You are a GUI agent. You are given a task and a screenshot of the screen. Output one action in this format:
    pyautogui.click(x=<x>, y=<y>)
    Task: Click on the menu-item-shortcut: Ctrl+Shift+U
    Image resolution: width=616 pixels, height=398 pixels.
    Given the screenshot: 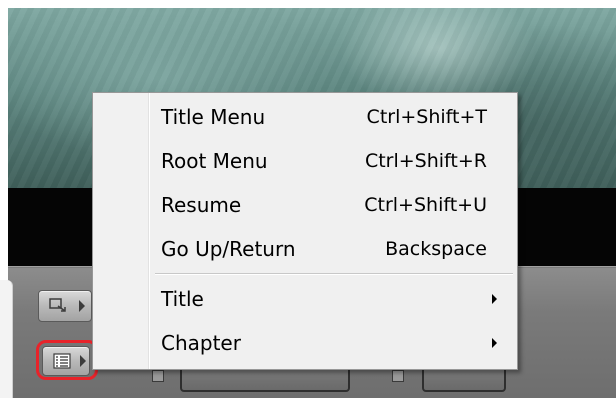 What is the action you would take?
    pyautogui.click(x=425, y=205)
    